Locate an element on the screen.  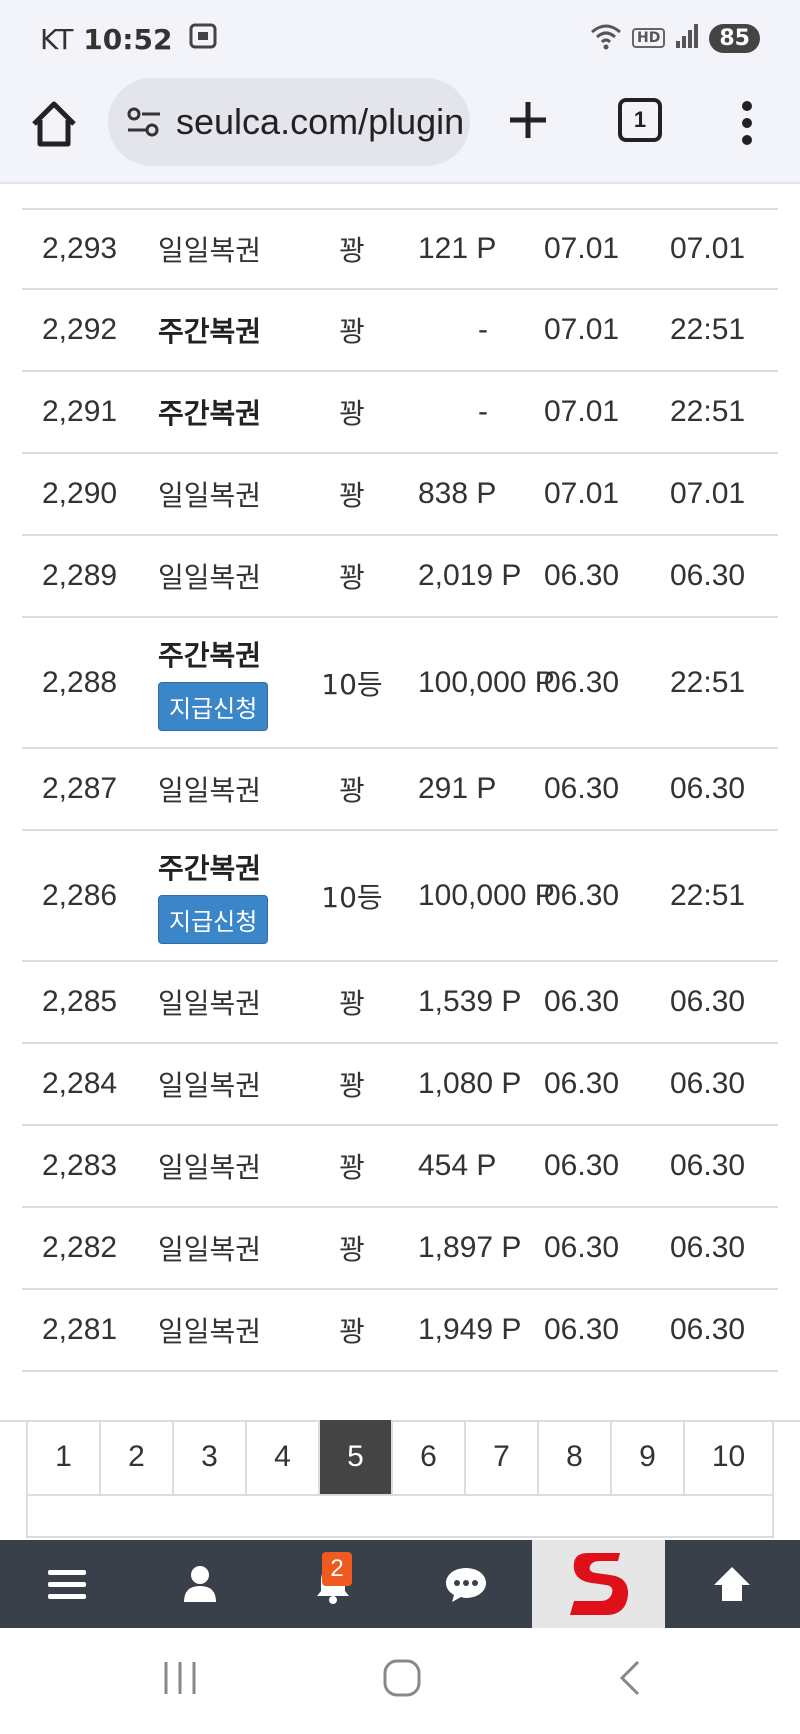
url-text: seulca.com/plugin is located at coordinates (320, 121).